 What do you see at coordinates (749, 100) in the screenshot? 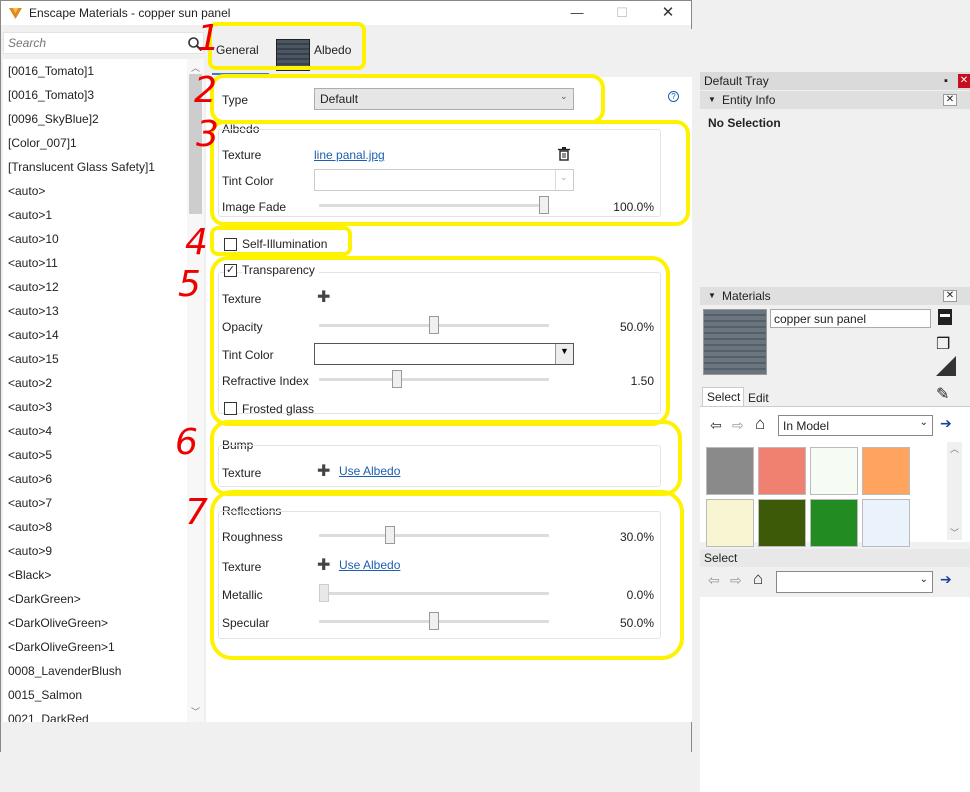
I see `entity-info-title: Entity Info` at bounding box center [749, 100].